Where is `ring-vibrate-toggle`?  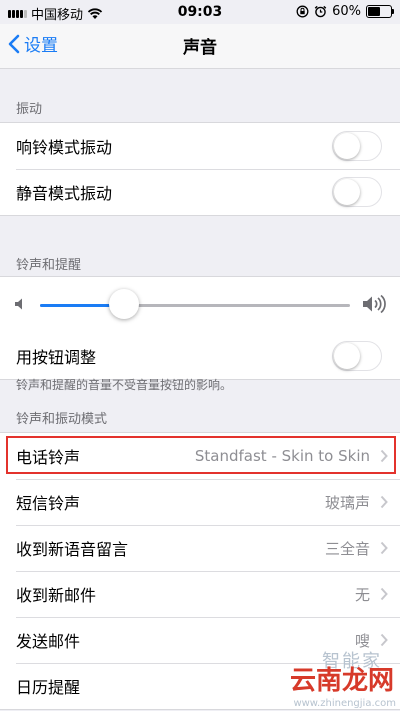 ring-vibrate-toggle is located at coordinates (357, 146).